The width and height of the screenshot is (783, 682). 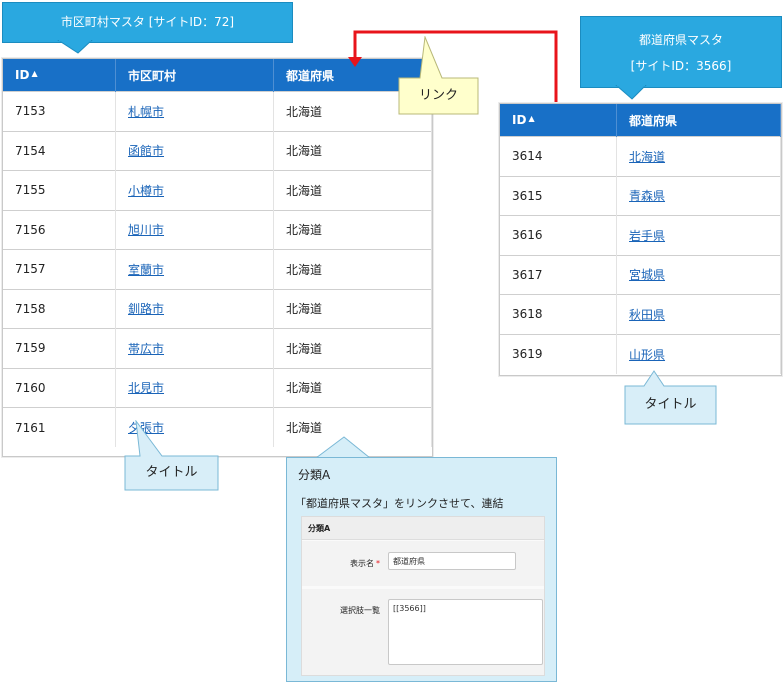 What do you see at coordinates (146, 112) in the screenshot?
I see `city-link: 札幌市` at bounding box center [146, 112].